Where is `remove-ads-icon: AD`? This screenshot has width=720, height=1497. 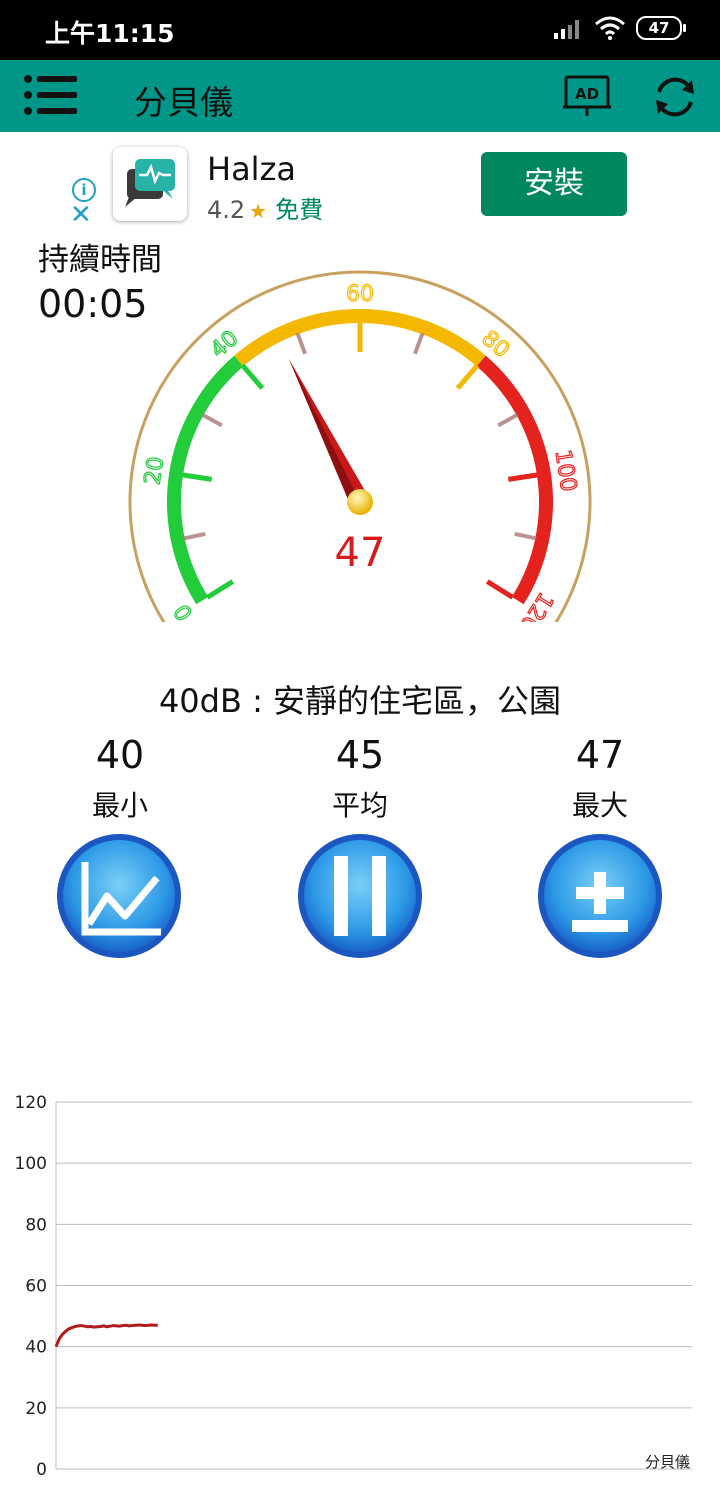 remove-ads-icon: AD is located at coordinates (588, 97).